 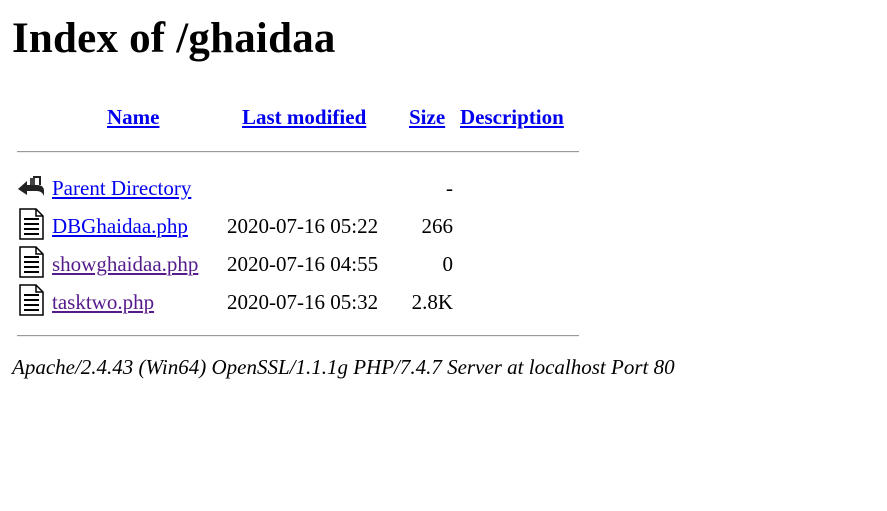 What do you see at coordinates (174, 38) in the screenshot?
I see `page-title: Index of /ghaidaa` at bounding box center [174, 38].